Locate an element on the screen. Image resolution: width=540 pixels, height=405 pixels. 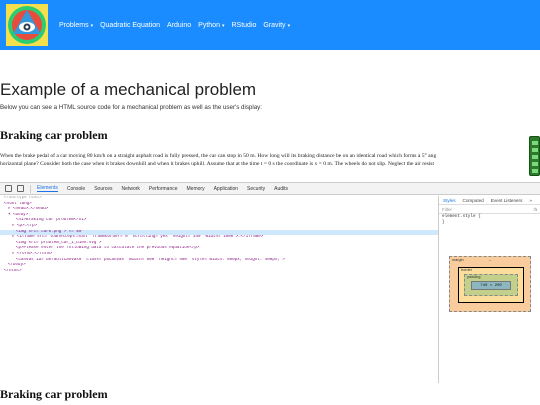
box-model-border: border padding 740 × 200 is located at coordinates (491, 285).